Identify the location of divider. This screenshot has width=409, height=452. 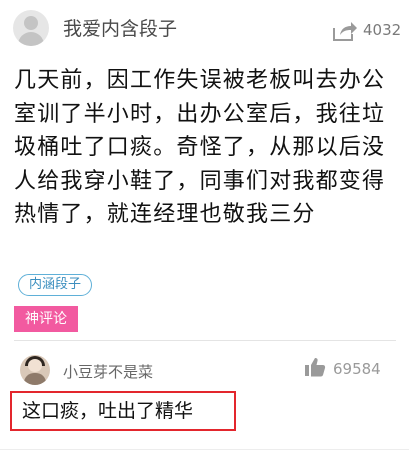
(205, 340).